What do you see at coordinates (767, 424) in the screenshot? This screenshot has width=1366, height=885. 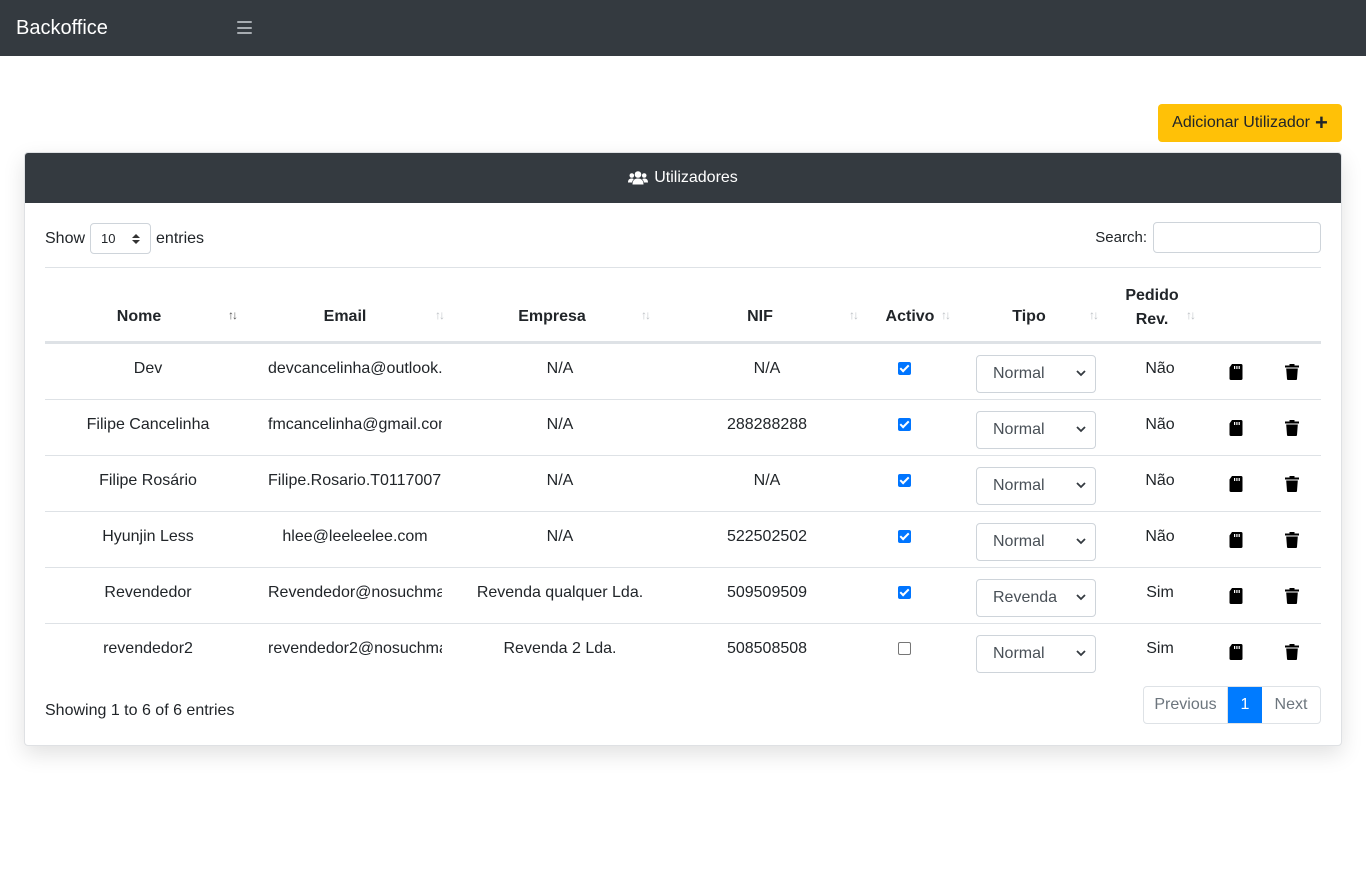 I see `cell-nif: 288288288` at bounding box center [767, 424].